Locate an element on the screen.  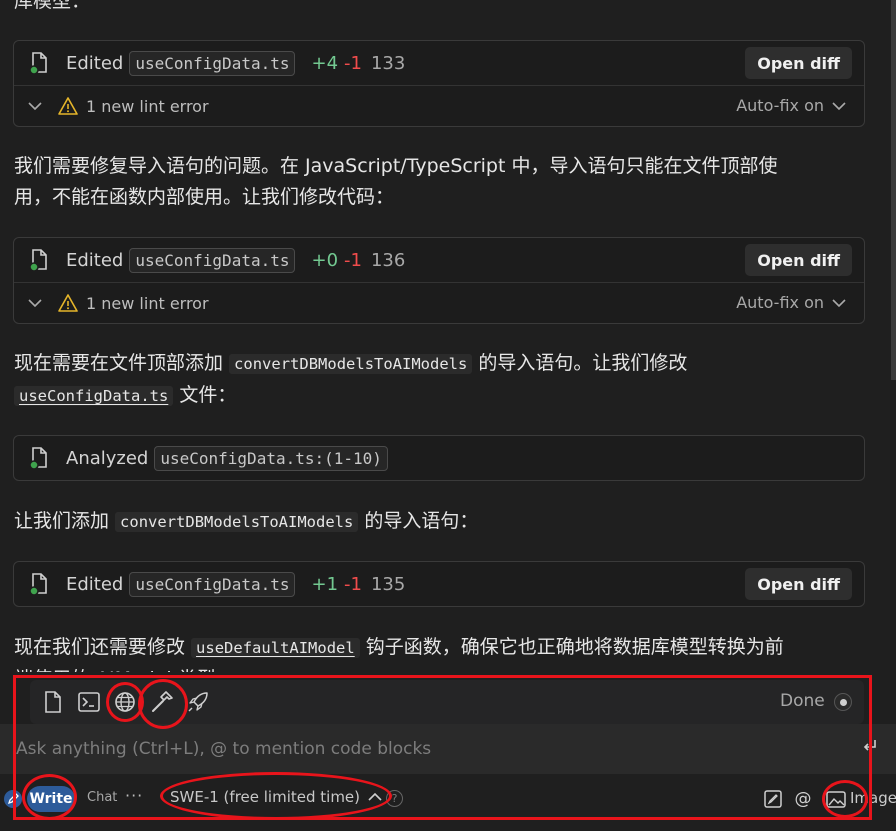
lines-added: +0 is located at coordinates (325, 260).